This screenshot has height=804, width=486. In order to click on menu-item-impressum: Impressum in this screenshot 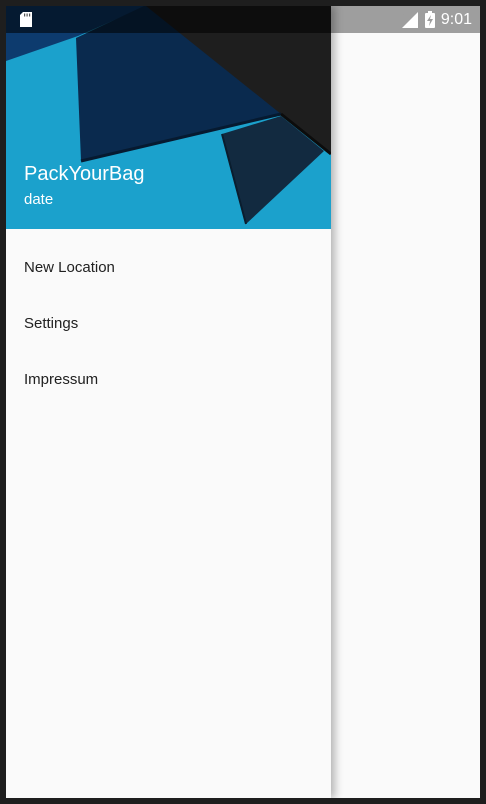, I will do `click(168, 379)`.